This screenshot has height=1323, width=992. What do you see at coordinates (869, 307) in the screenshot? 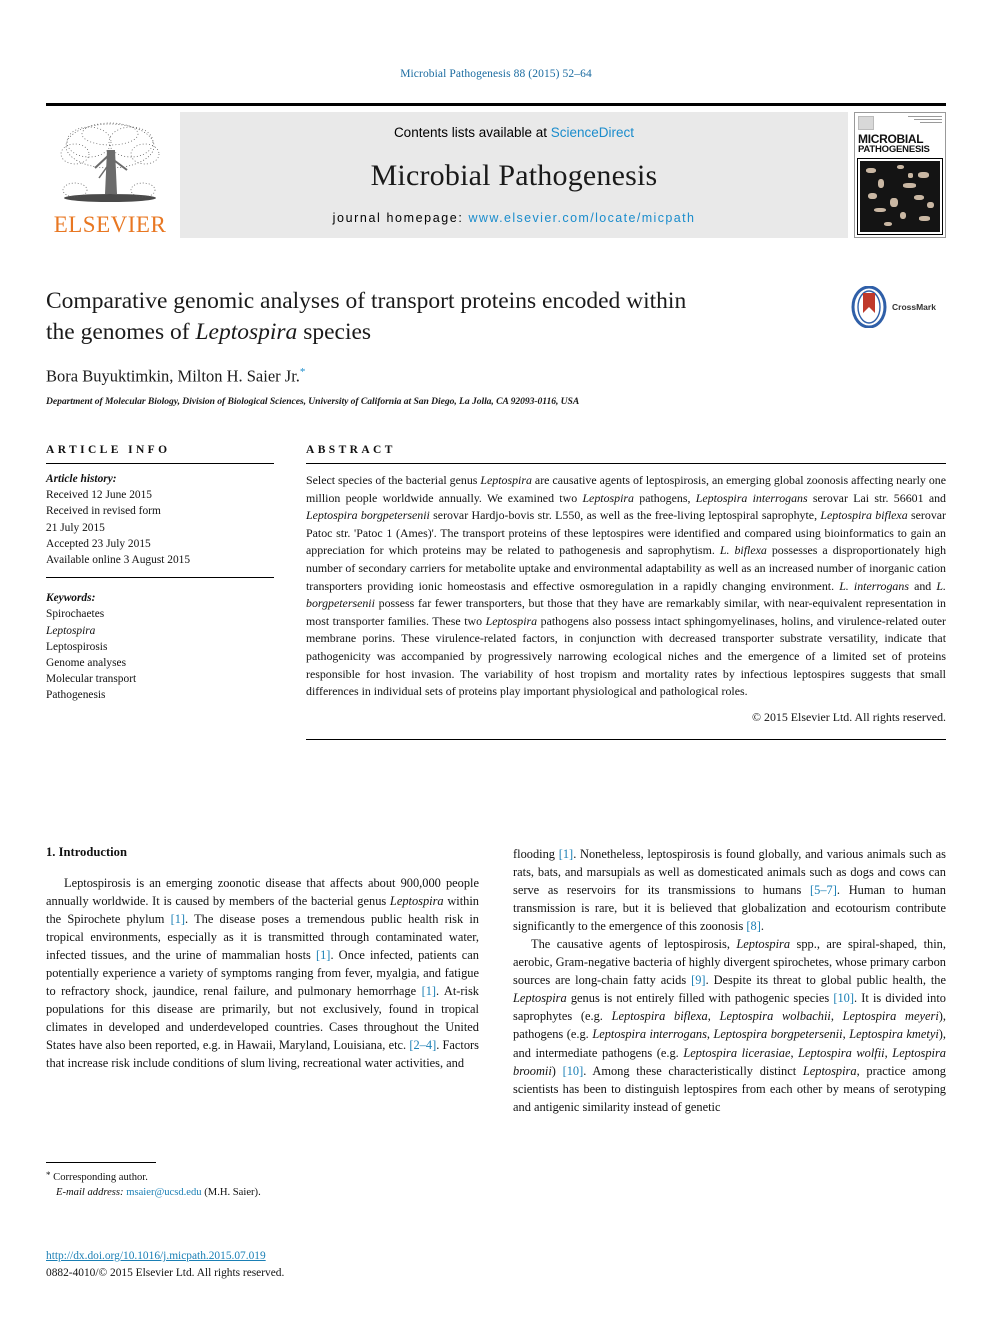
I see `crossmark-icon` at bounding box center [869, 307].